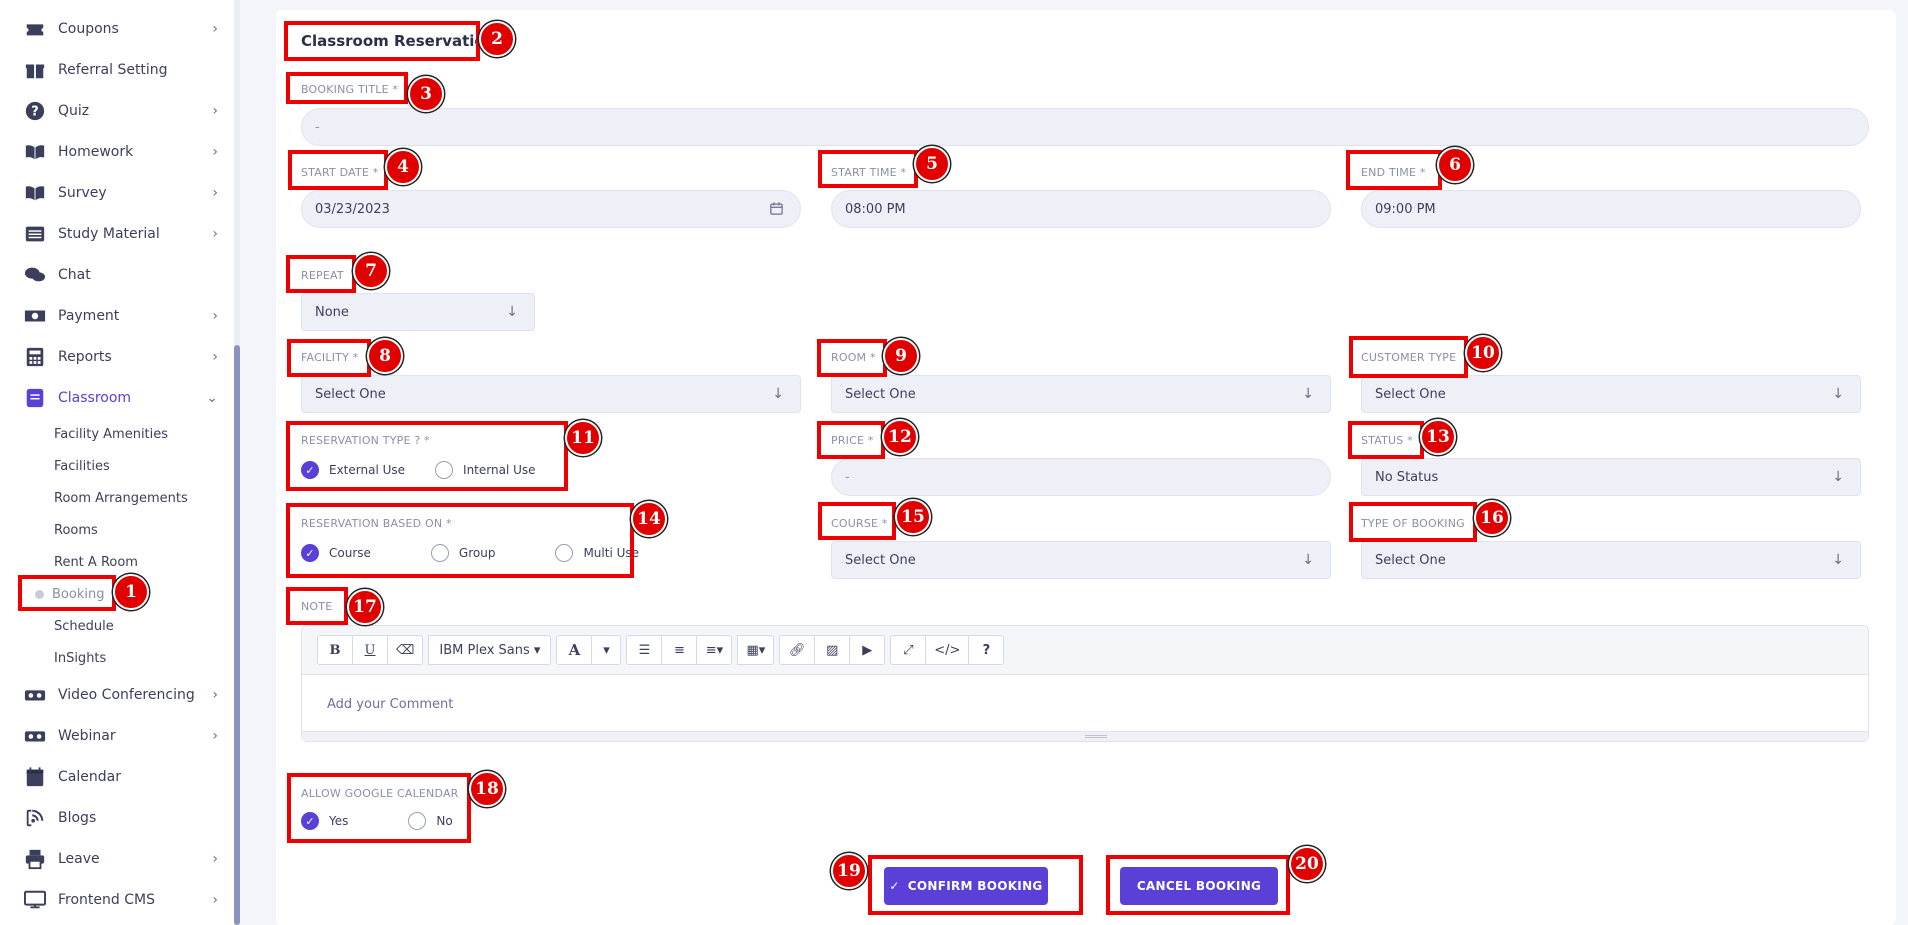 This screenshot has height=925, width=1908. What do you see at coordinates (487, 789) in the screenshot?
I see `annotation-badge: 18` at bounding box center [487, 789].